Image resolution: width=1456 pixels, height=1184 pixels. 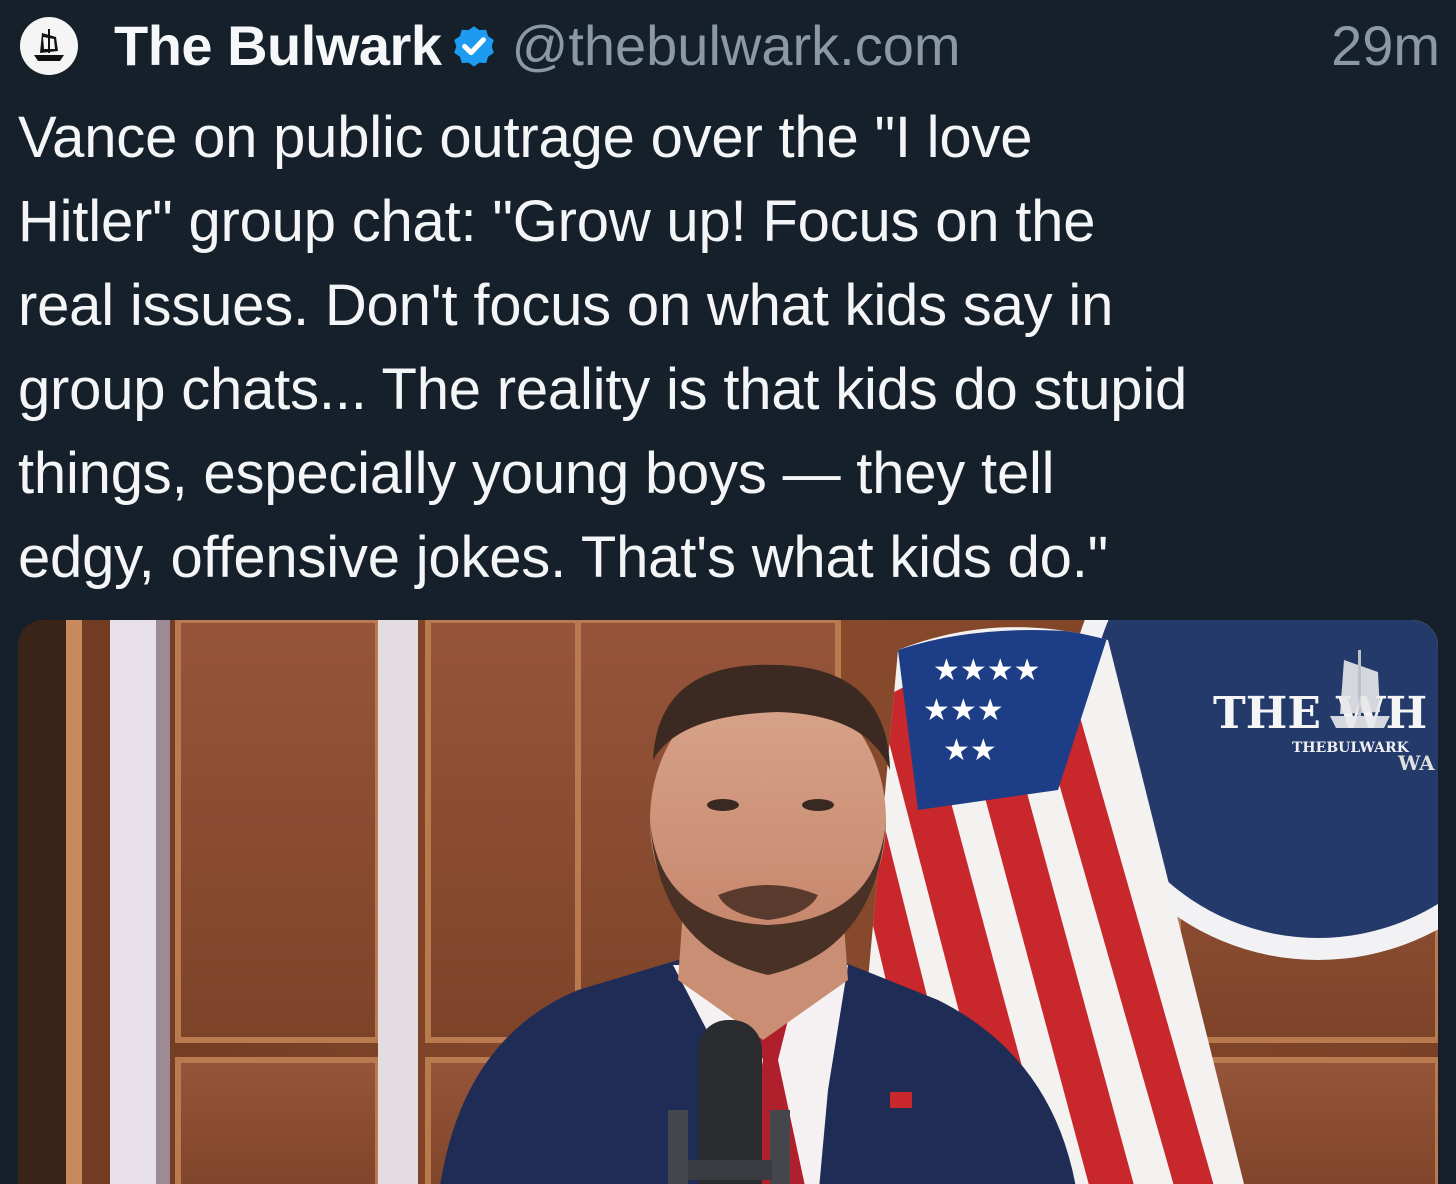 I want to click on wall-edge, so click(x=42, y=902).